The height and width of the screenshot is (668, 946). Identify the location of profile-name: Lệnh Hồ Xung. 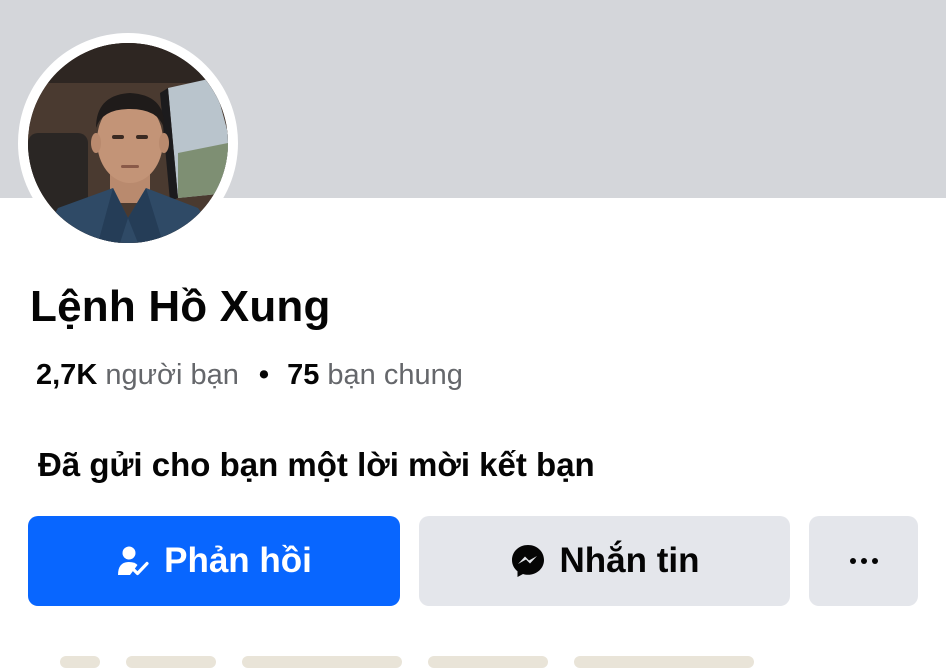
(180, 306).